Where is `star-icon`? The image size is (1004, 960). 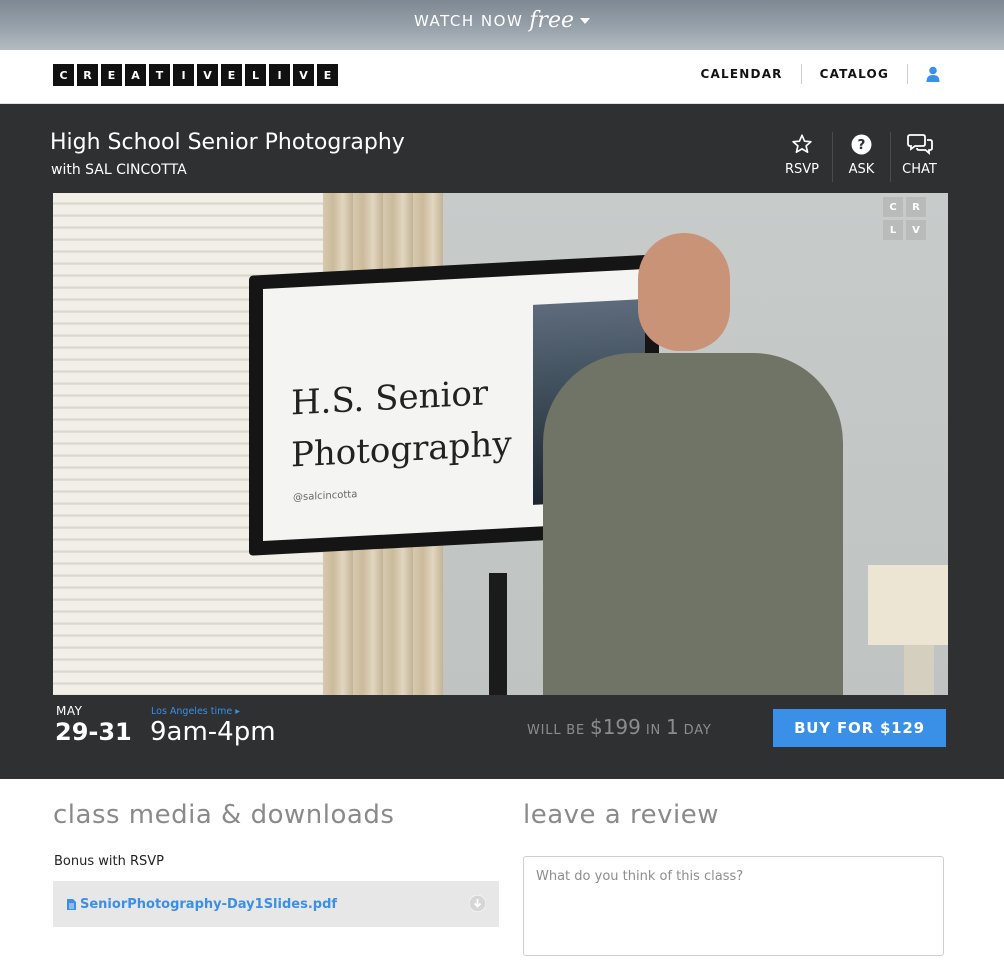
star-icon is located at coordinates (802, 144).